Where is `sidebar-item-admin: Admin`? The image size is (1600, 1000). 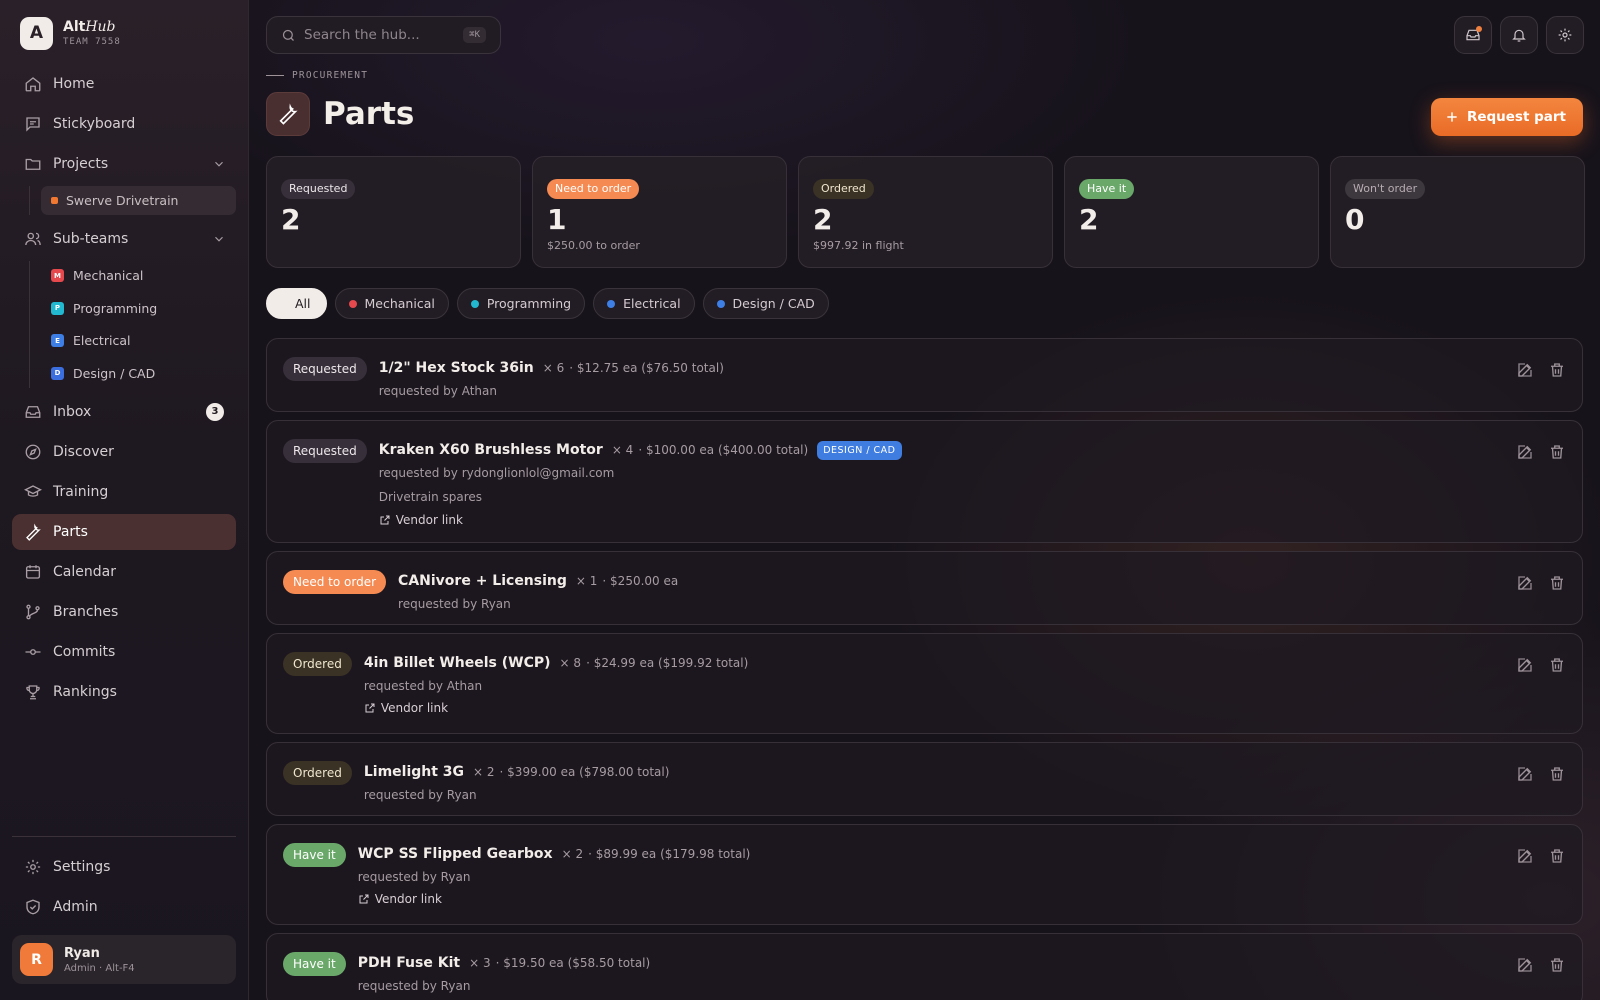
sidebar-item-admin: Admin is located at coordinates (124, 907).